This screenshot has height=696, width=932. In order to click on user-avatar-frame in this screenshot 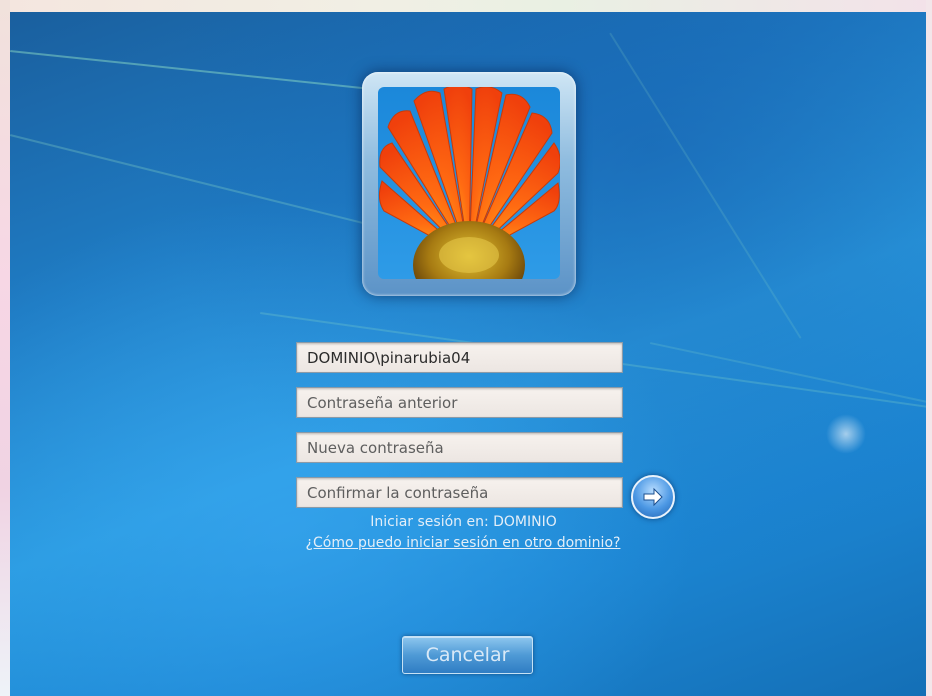, I will do `click(469, 184)`.